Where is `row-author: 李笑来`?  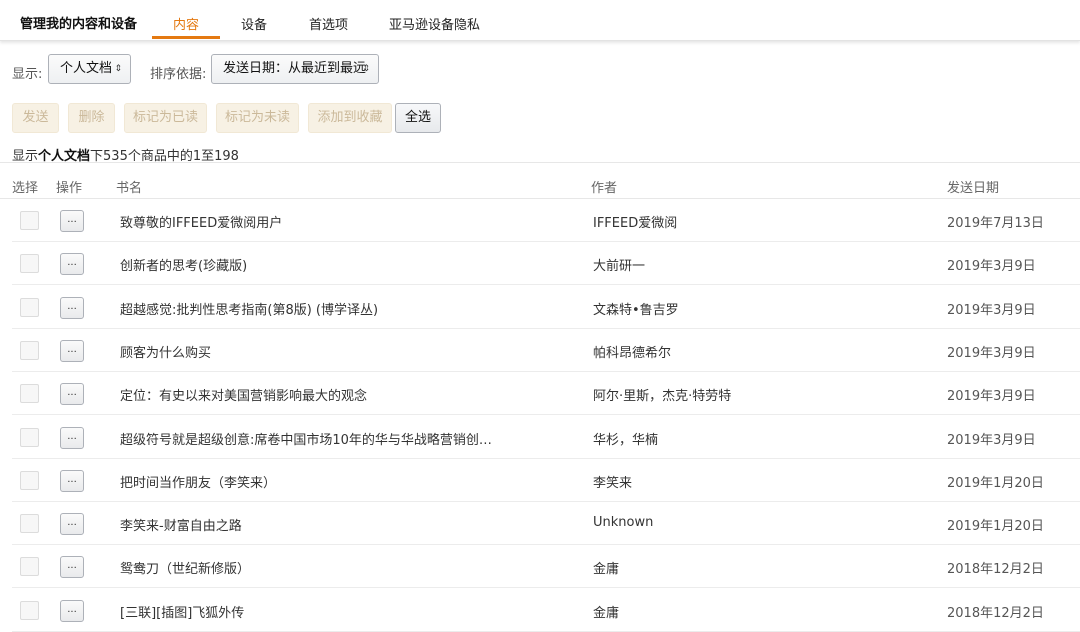 row-author: 李笑来 is located at coordinates (613, 483).